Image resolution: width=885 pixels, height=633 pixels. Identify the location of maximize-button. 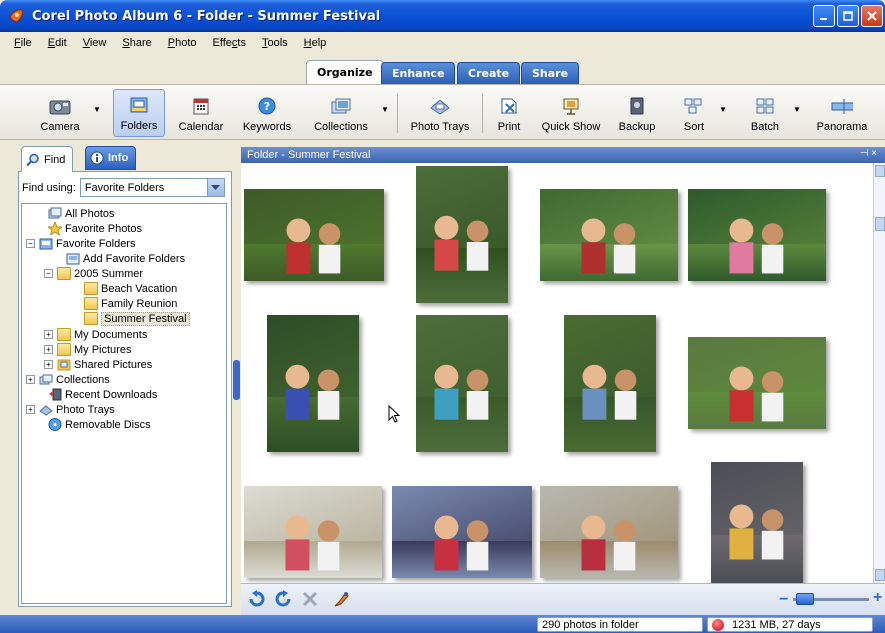
(848, 16).